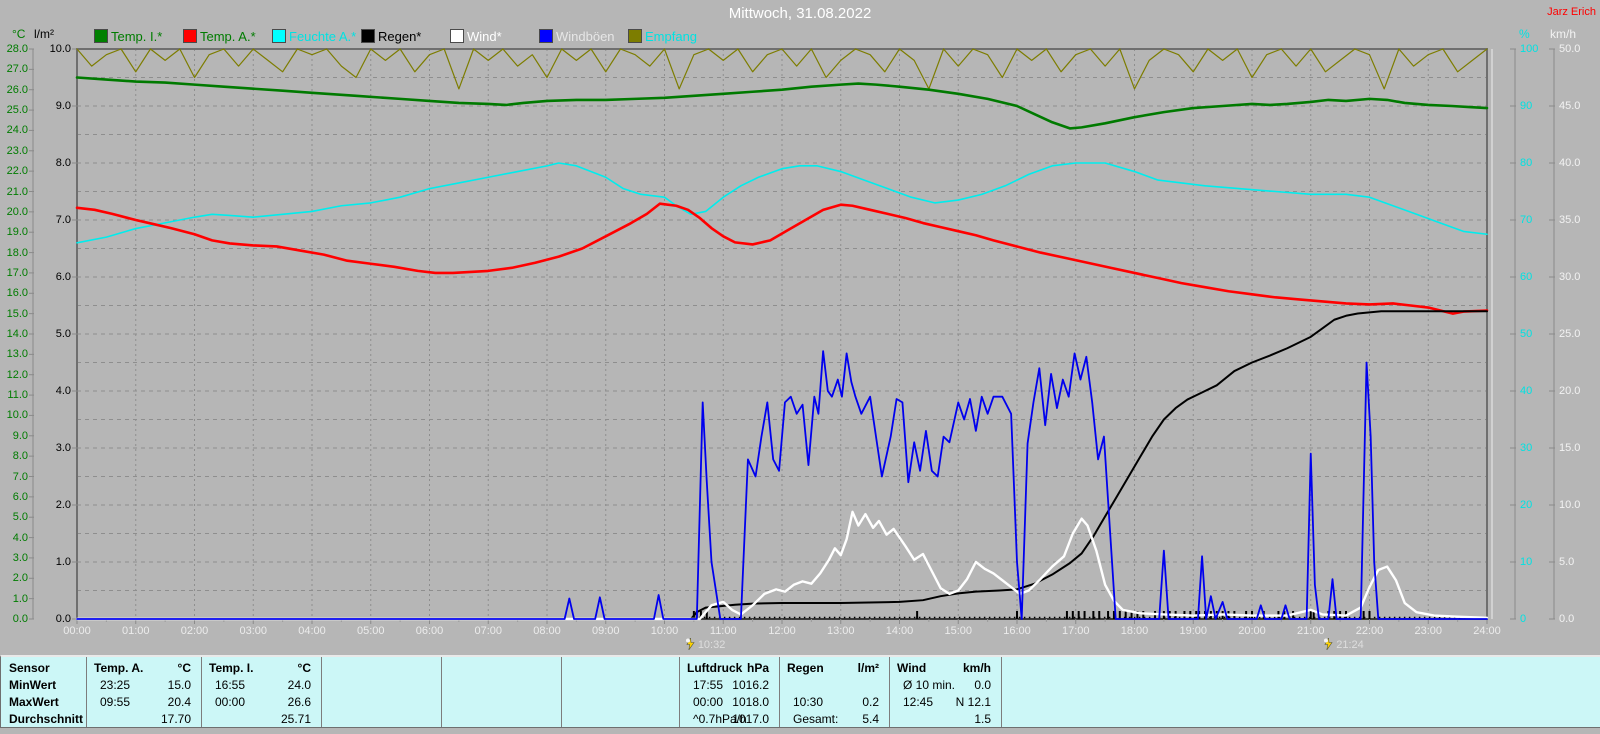 The width and height of the screenshot is (1600, 734). Describe the element at coordinates (1310, 631) in the screenshot. I see `x-axis-tick-label: 21:00` at that location.